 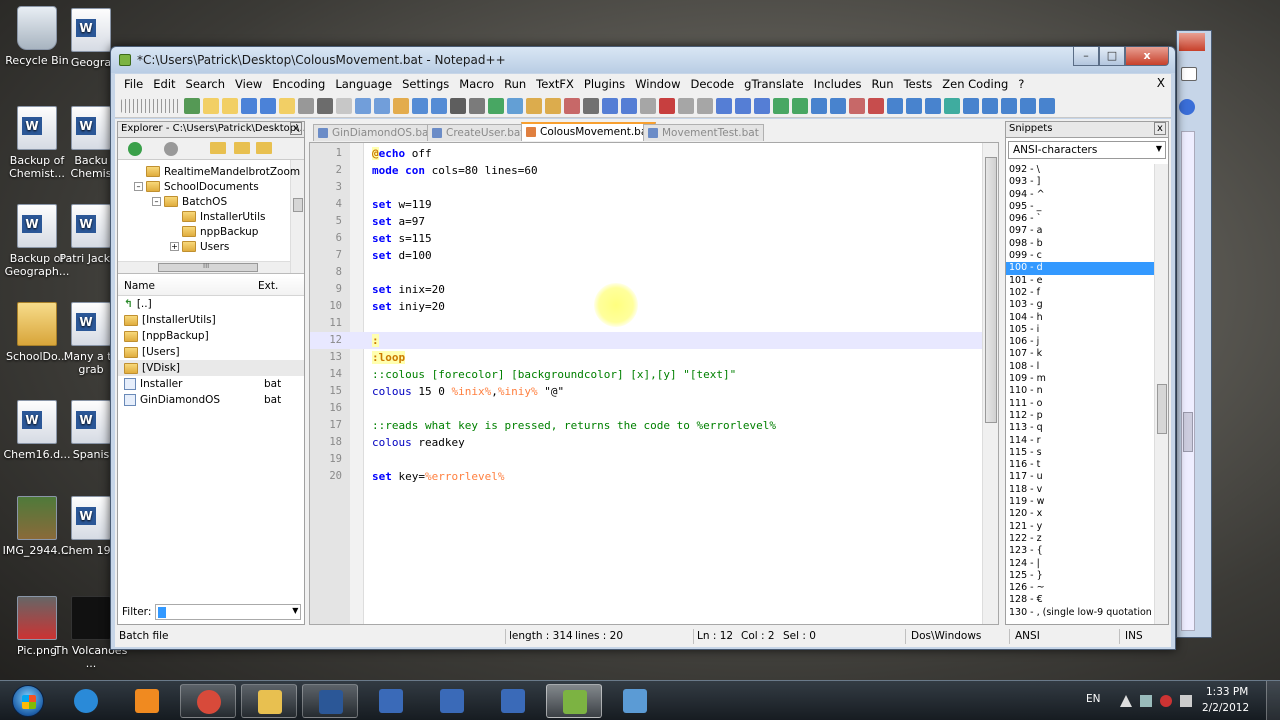 I want to click on column-name: Name, so click(x=139, y=286).